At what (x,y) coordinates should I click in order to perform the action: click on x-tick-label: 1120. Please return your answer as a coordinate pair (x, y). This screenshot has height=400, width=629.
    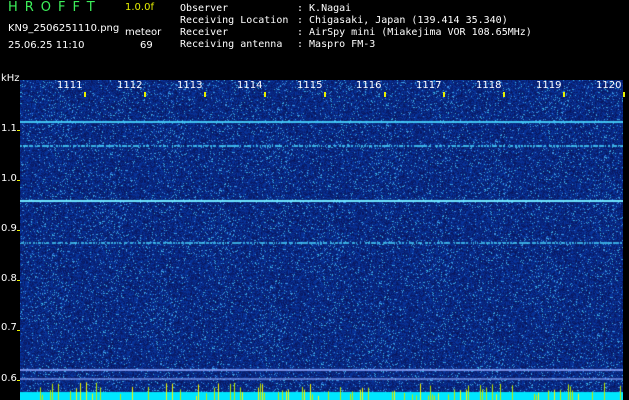
    Looking at the image, I should click on (609, 85).